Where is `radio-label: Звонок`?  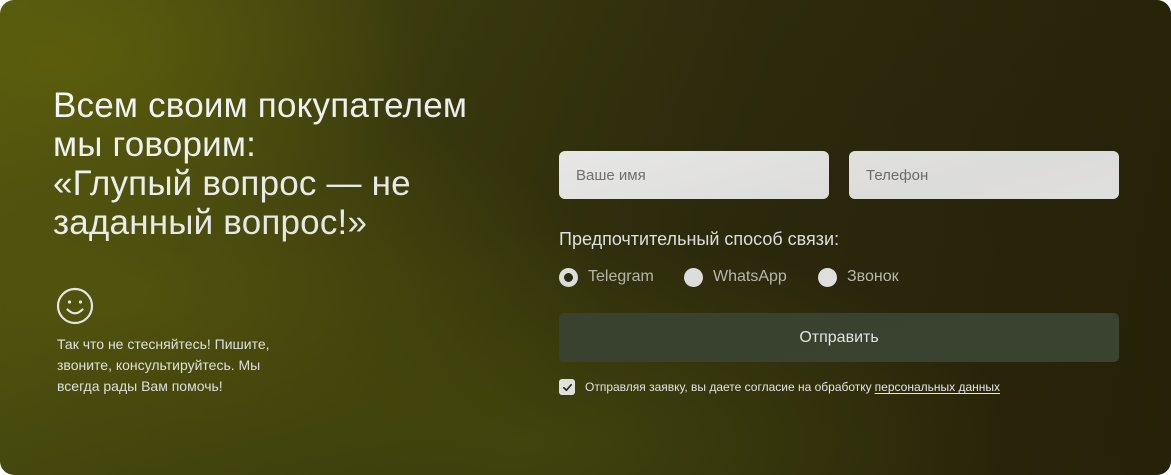
radio-label: Звонок is located at coordinates (873, 276).